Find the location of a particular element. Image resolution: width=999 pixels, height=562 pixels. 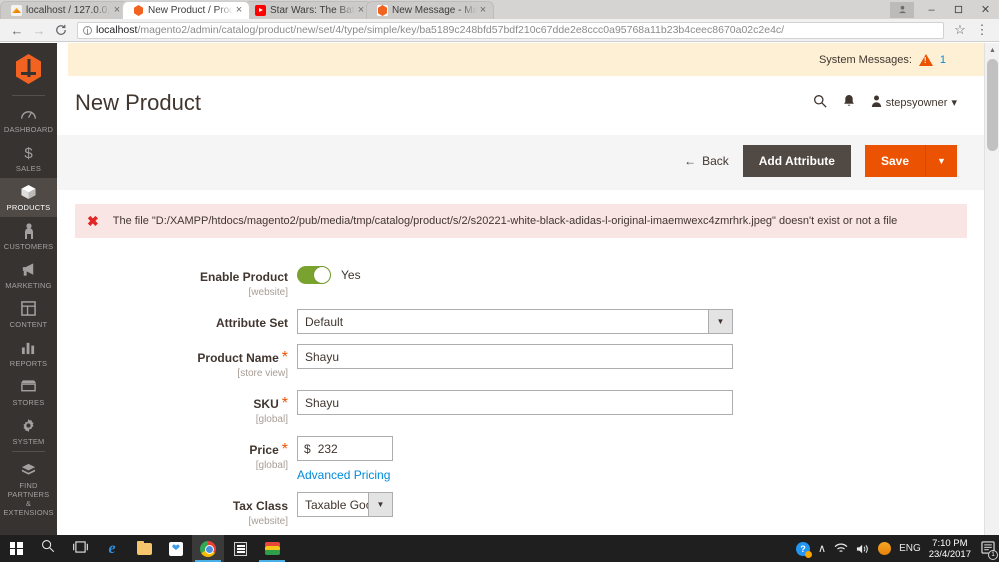

taskbar-apps: e ❤ is located at coordinates (144, 548).